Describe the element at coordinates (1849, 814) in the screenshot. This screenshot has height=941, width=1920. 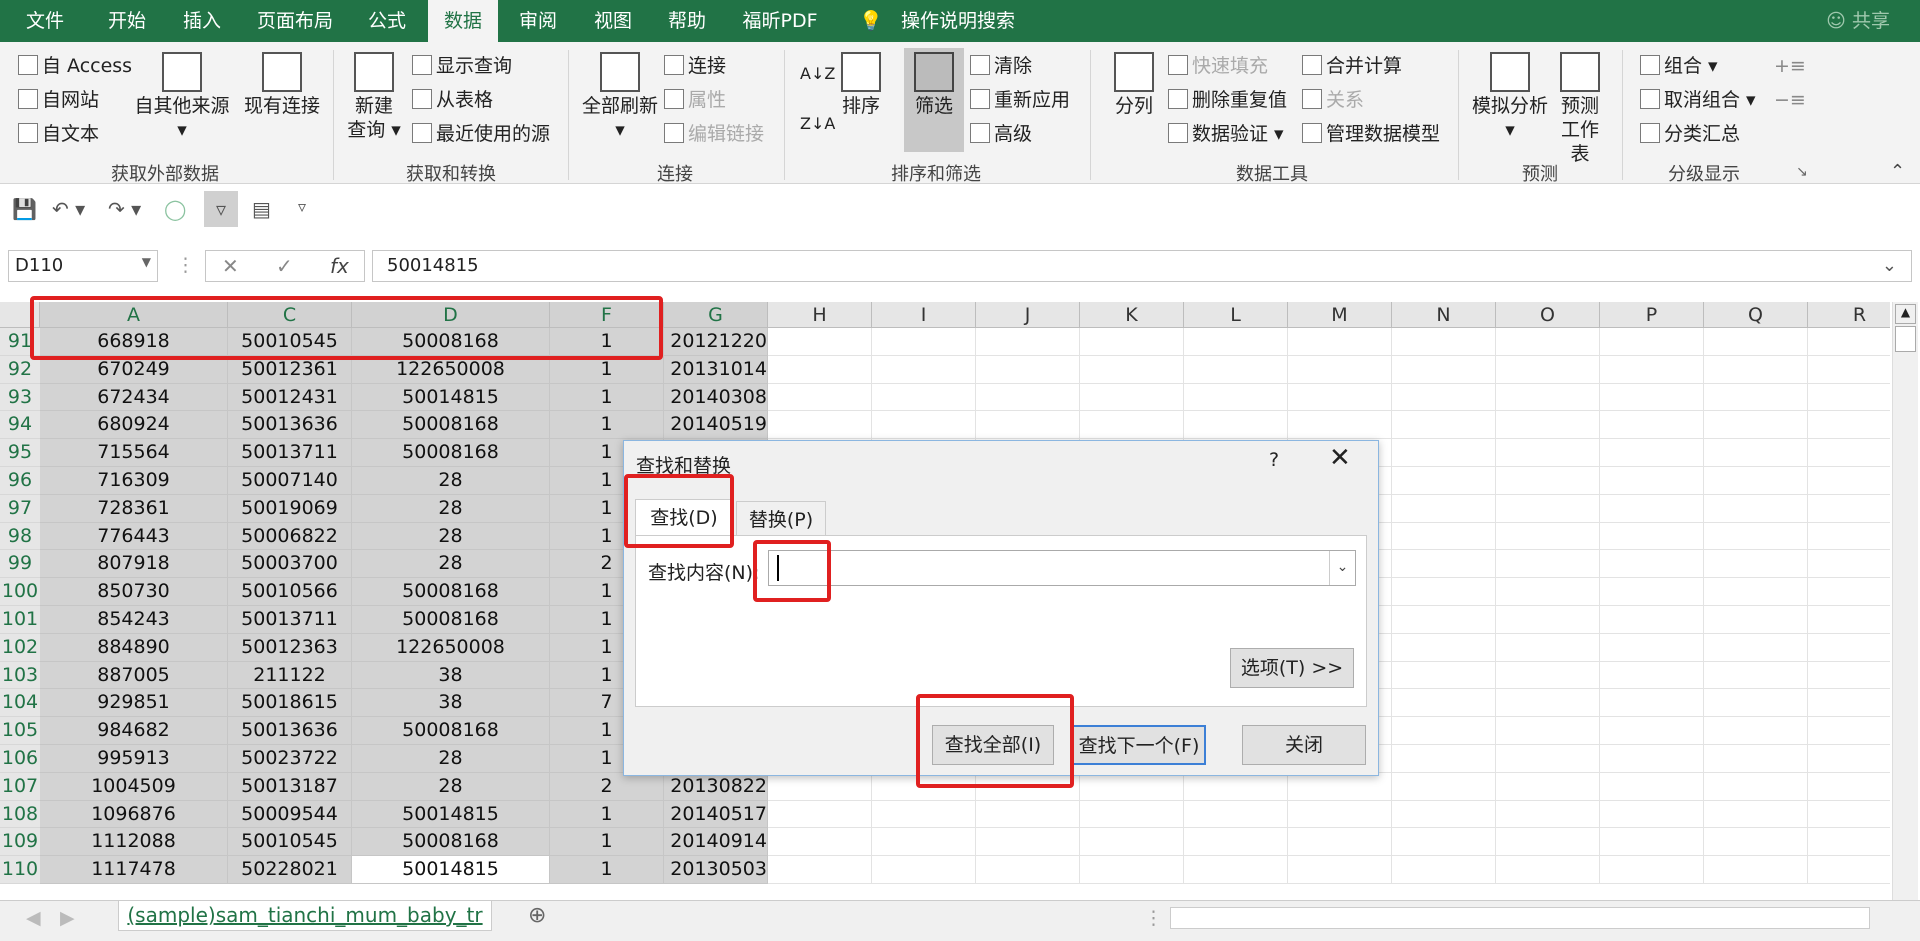
I see `cell-r108` at that location.